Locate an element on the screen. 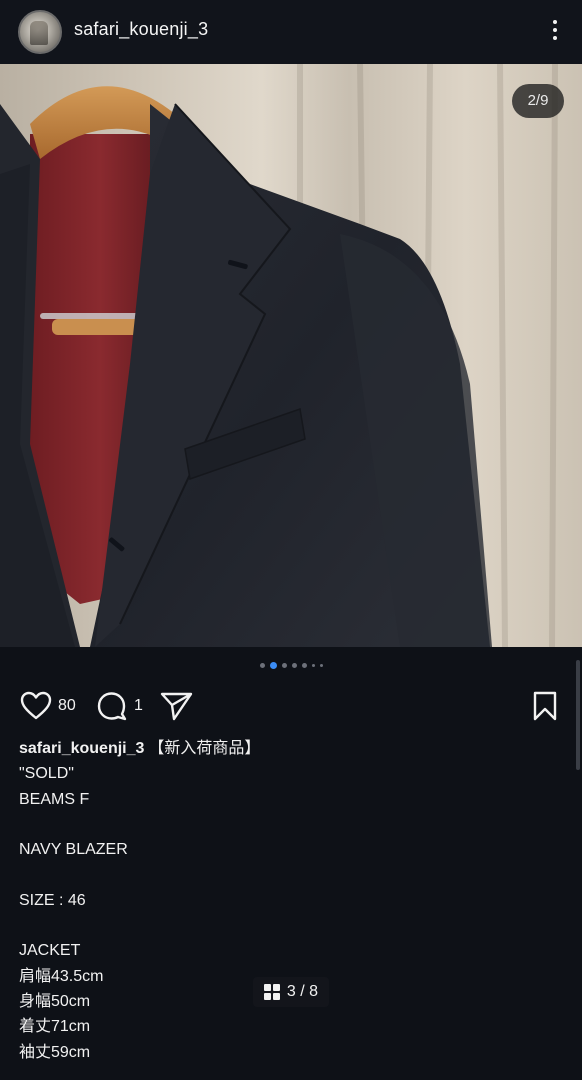 This screenshot has height=1080, width=582. caption-text: 【新入荷商品】 is located at coordinates (204, 748).